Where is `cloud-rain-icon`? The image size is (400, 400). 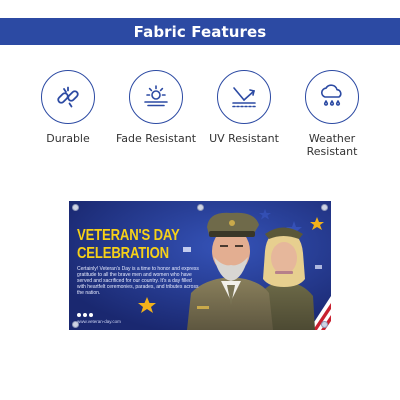
cloud-rain-icon is located at coordinates (331, 95).